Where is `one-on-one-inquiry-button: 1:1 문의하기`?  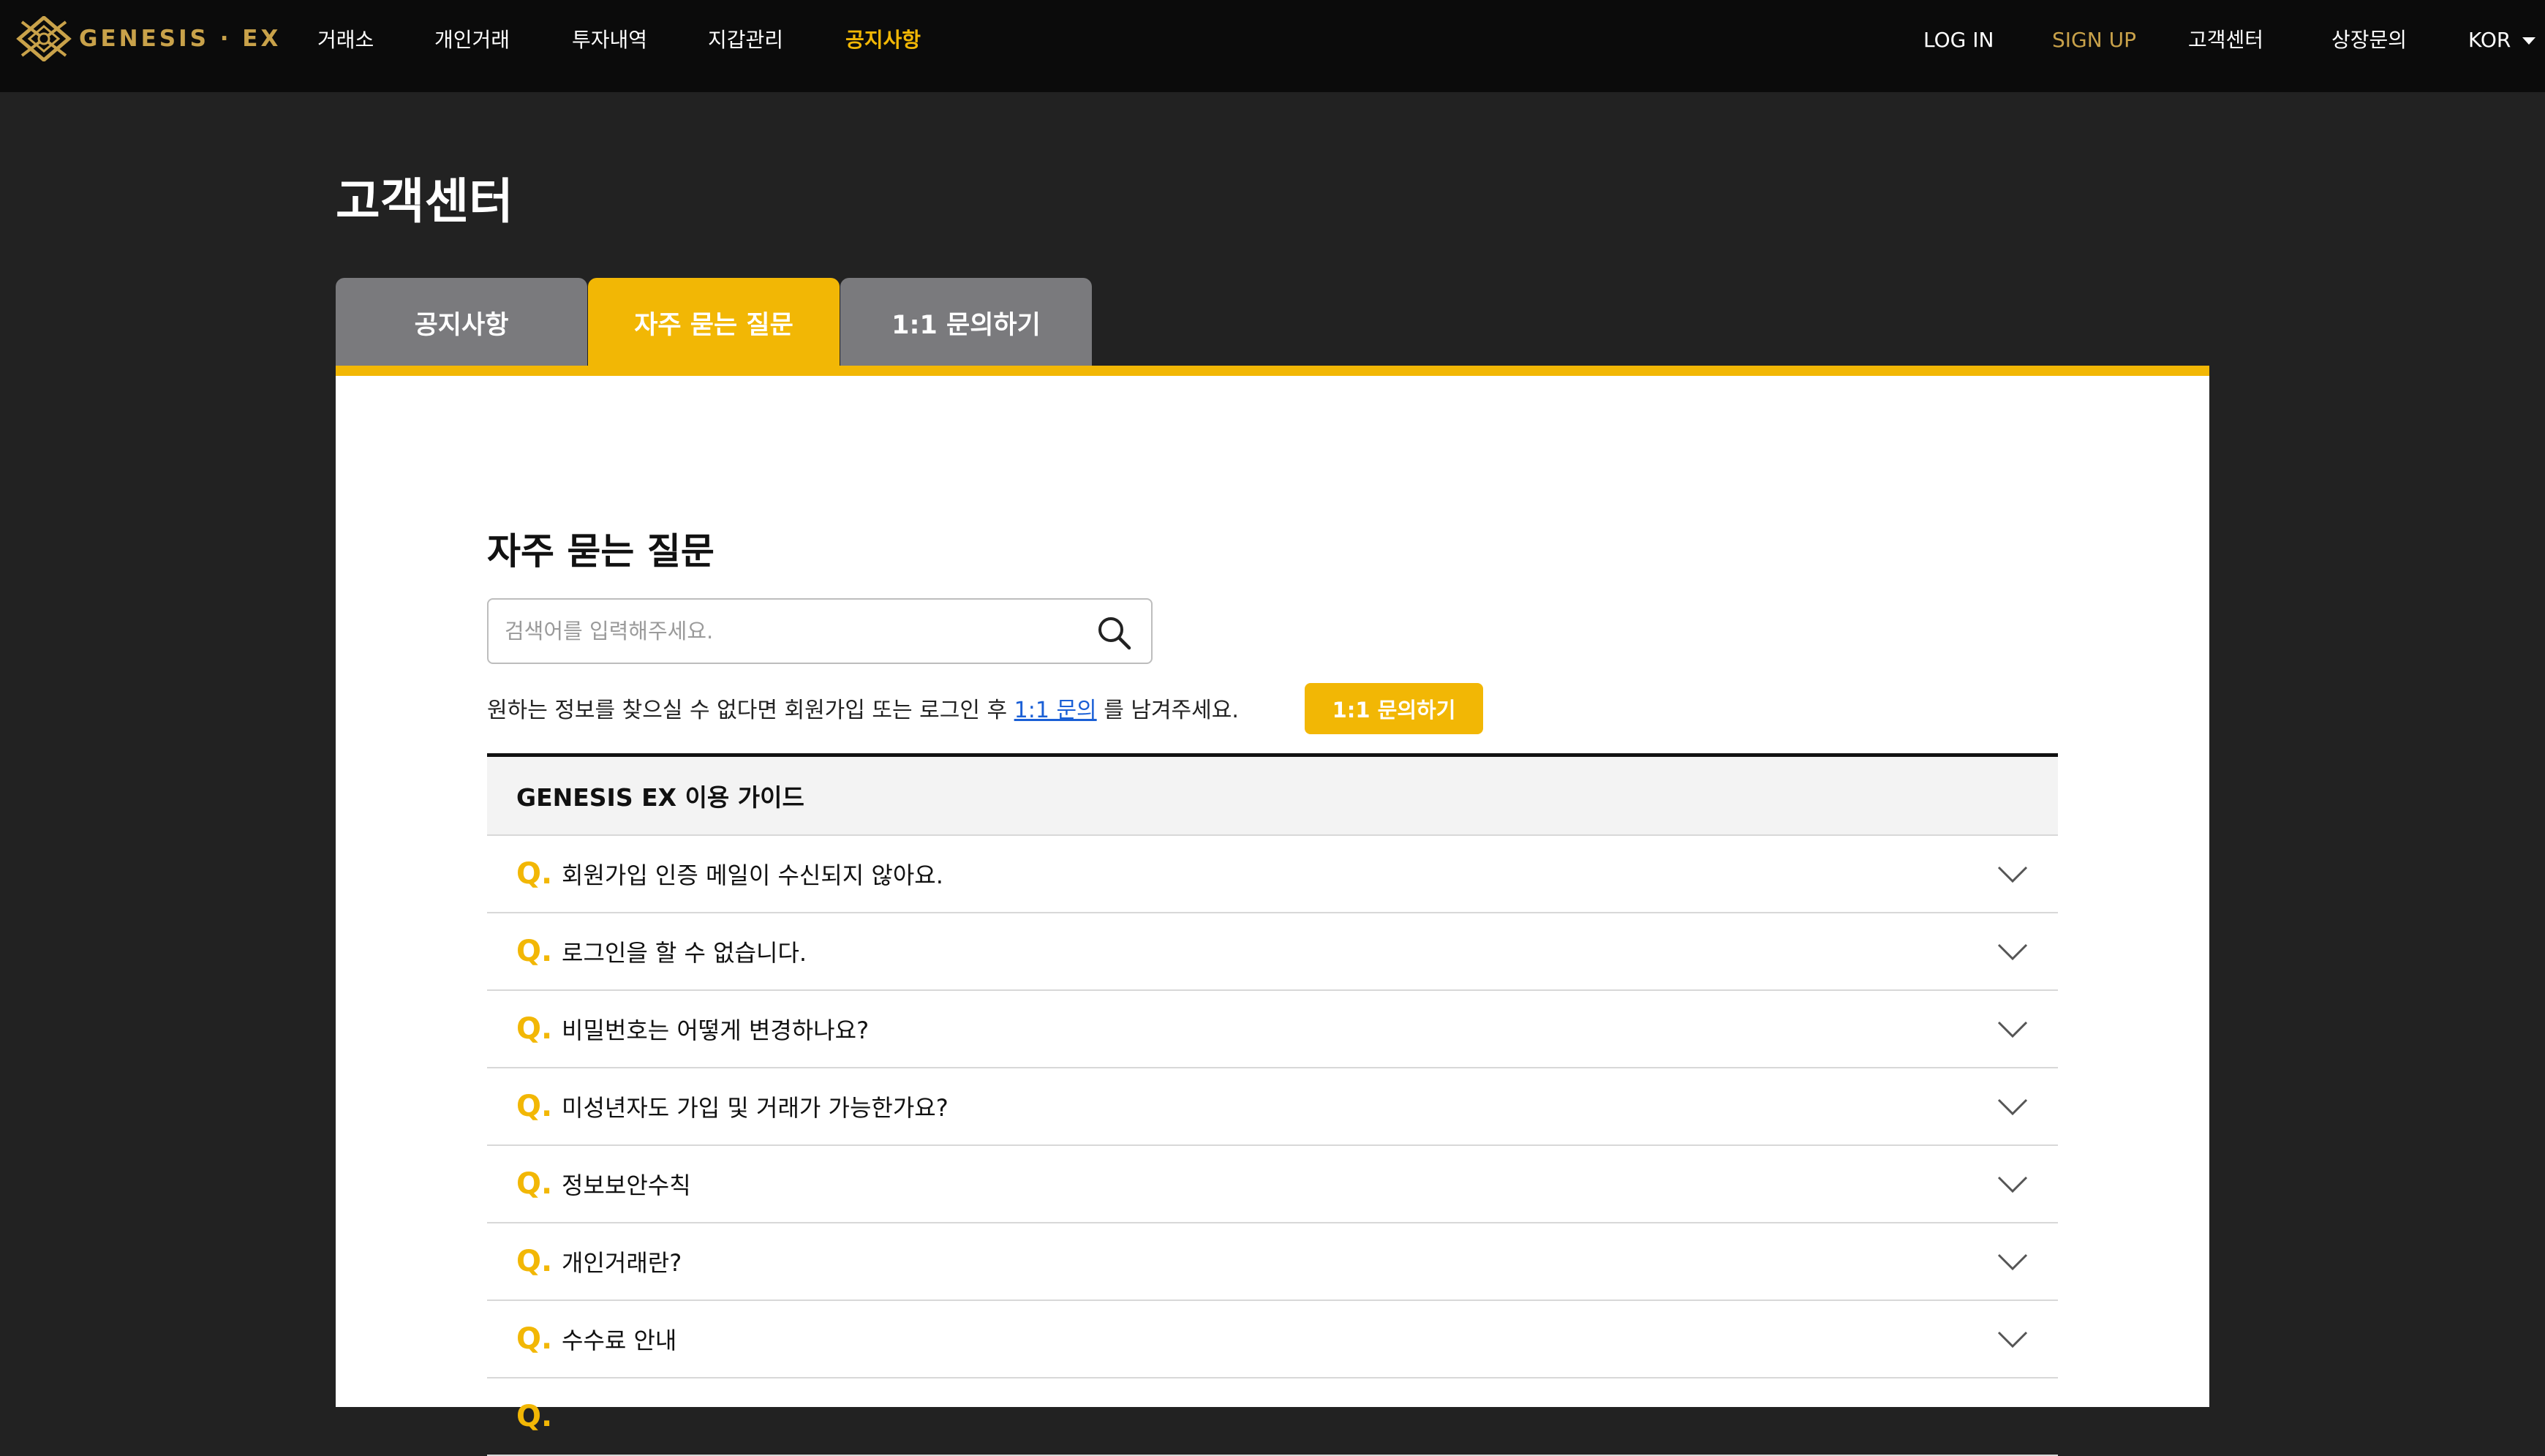 one-on-one-inquiry-button: 1:1 문의하기 is located at coordinates (1394, 708).